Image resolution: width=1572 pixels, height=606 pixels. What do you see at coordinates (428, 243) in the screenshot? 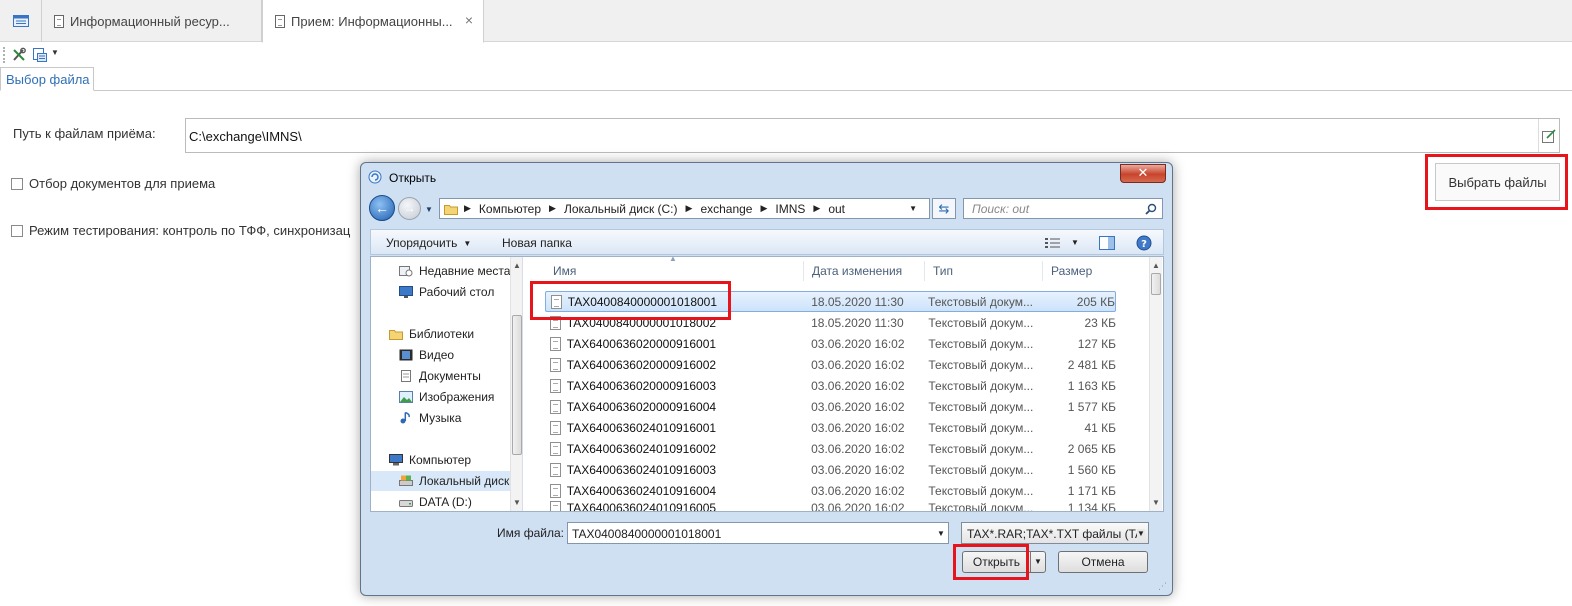
I see `organize-button: Упорядочить ▼` at bounding box center [428, 243].